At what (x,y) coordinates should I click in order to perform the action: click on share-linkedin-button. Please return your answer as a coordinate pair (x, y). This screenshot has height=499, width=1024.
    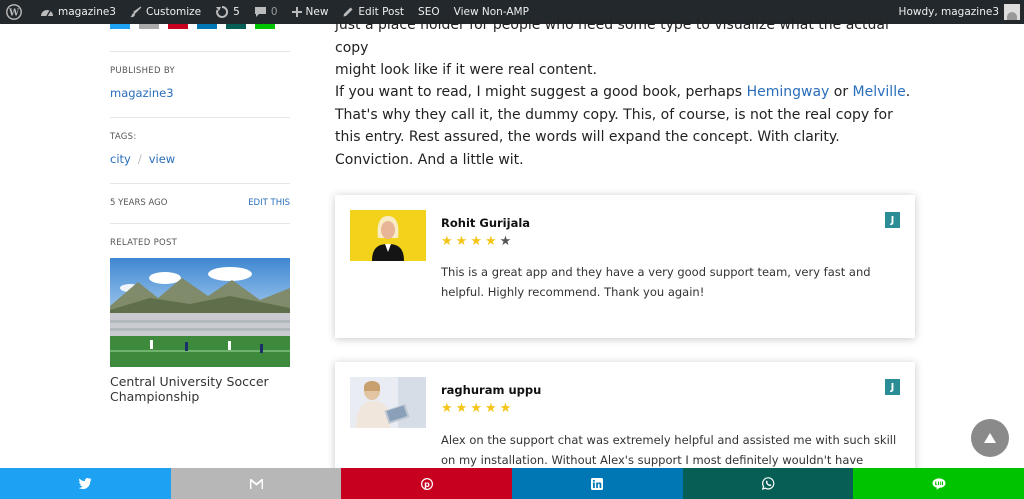
    Looking at the image, I should click on (597, 483).